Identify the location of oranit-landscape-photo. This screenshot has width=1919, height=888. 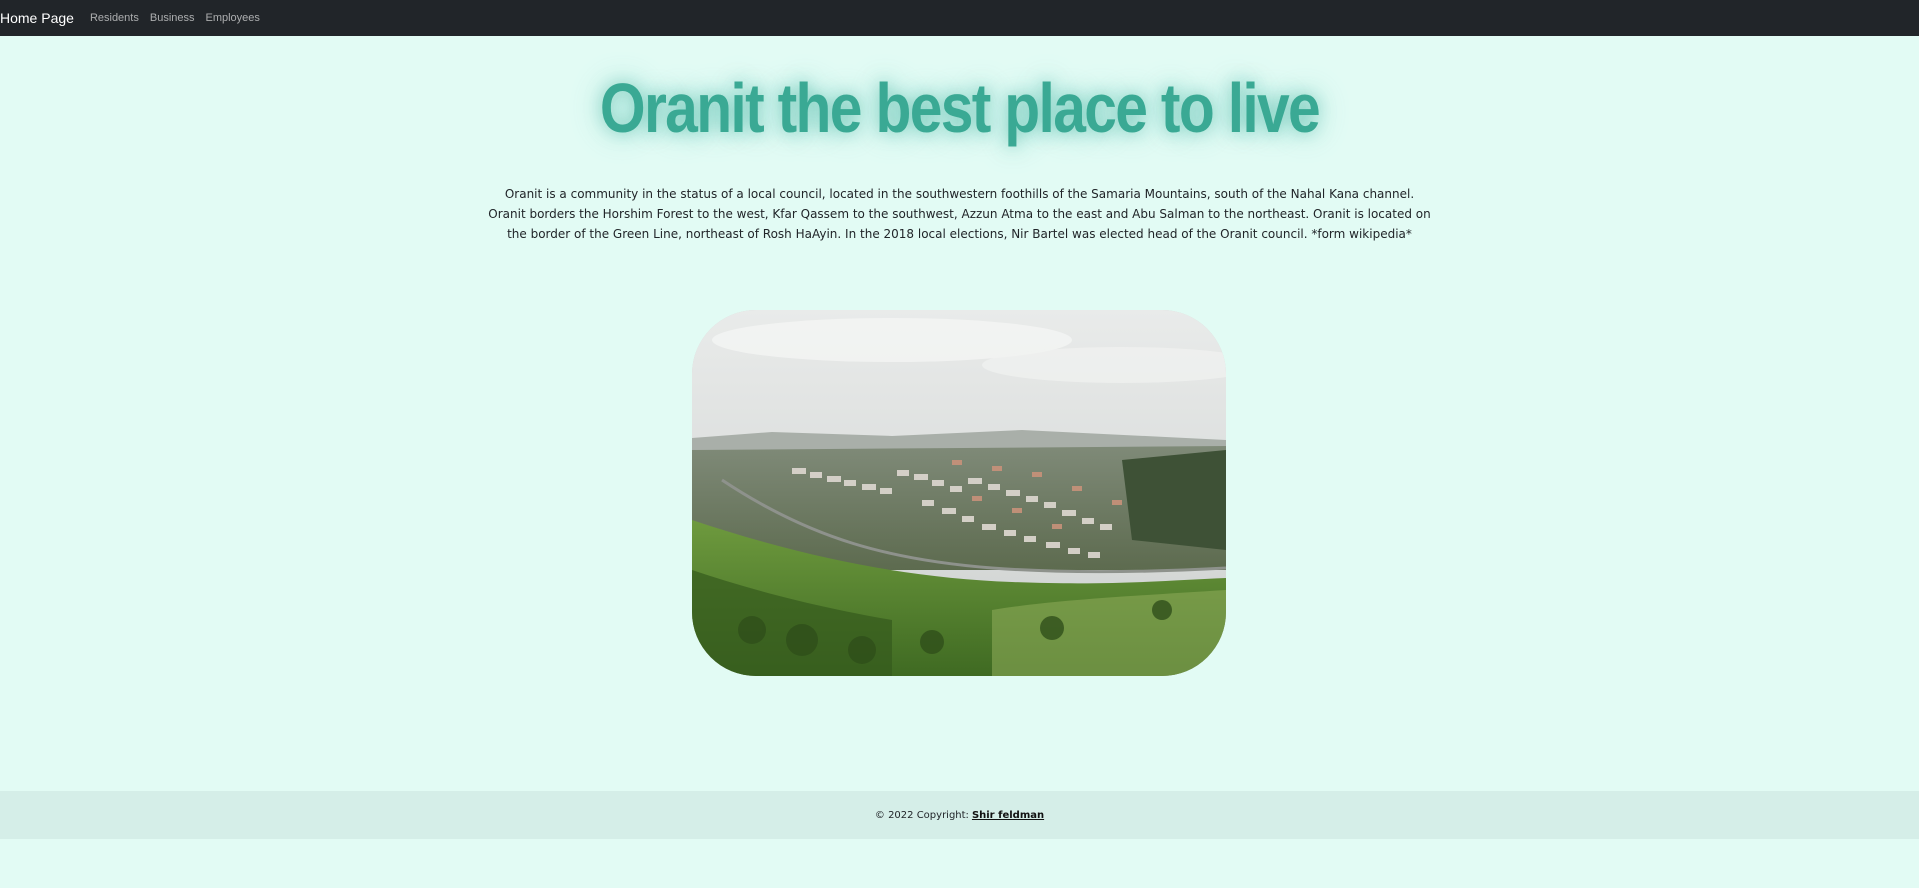
(959, 493).